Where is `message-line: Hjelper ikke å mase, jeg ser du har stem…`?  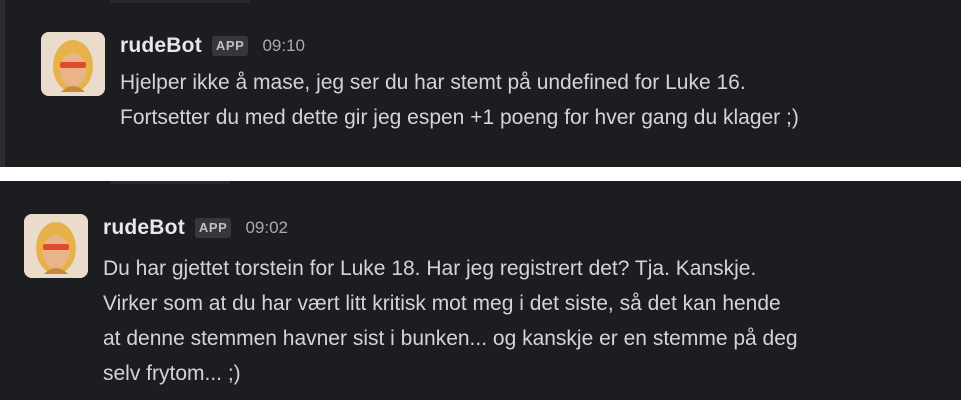
message-line: Hjelper ikke å mase, jeg ser du har stem… is located at coordinates (433, 82).